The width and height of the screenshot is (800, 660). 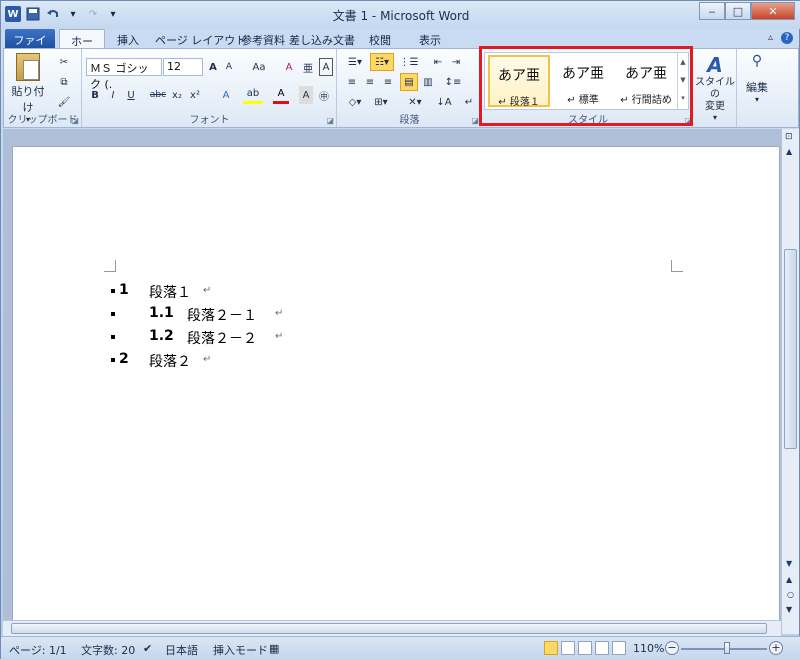 What do you see at coordinates (619, 648) in the screenshot?
I see `draft-view-icon` at bounding box center [619, 648].